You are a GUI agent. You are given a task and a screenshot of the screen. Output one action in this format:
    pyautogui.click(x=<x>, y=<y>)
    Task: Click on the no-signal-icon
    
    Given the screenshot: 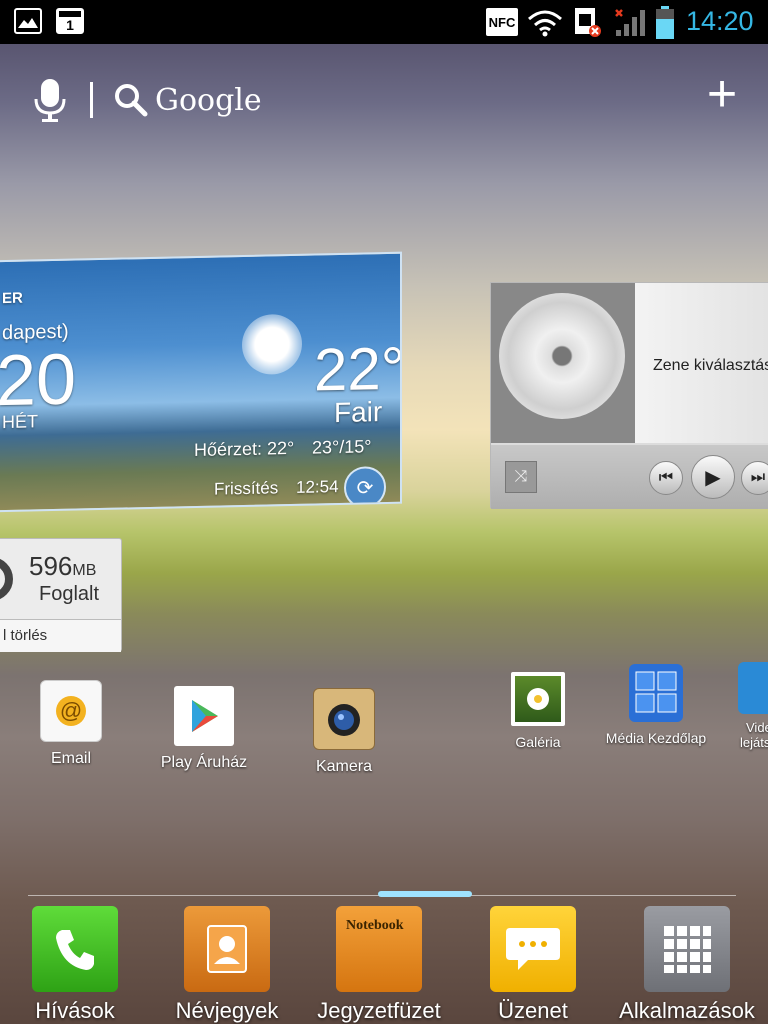 What is the action you would take?
    pyautogui.click(x=630, y=22)
    